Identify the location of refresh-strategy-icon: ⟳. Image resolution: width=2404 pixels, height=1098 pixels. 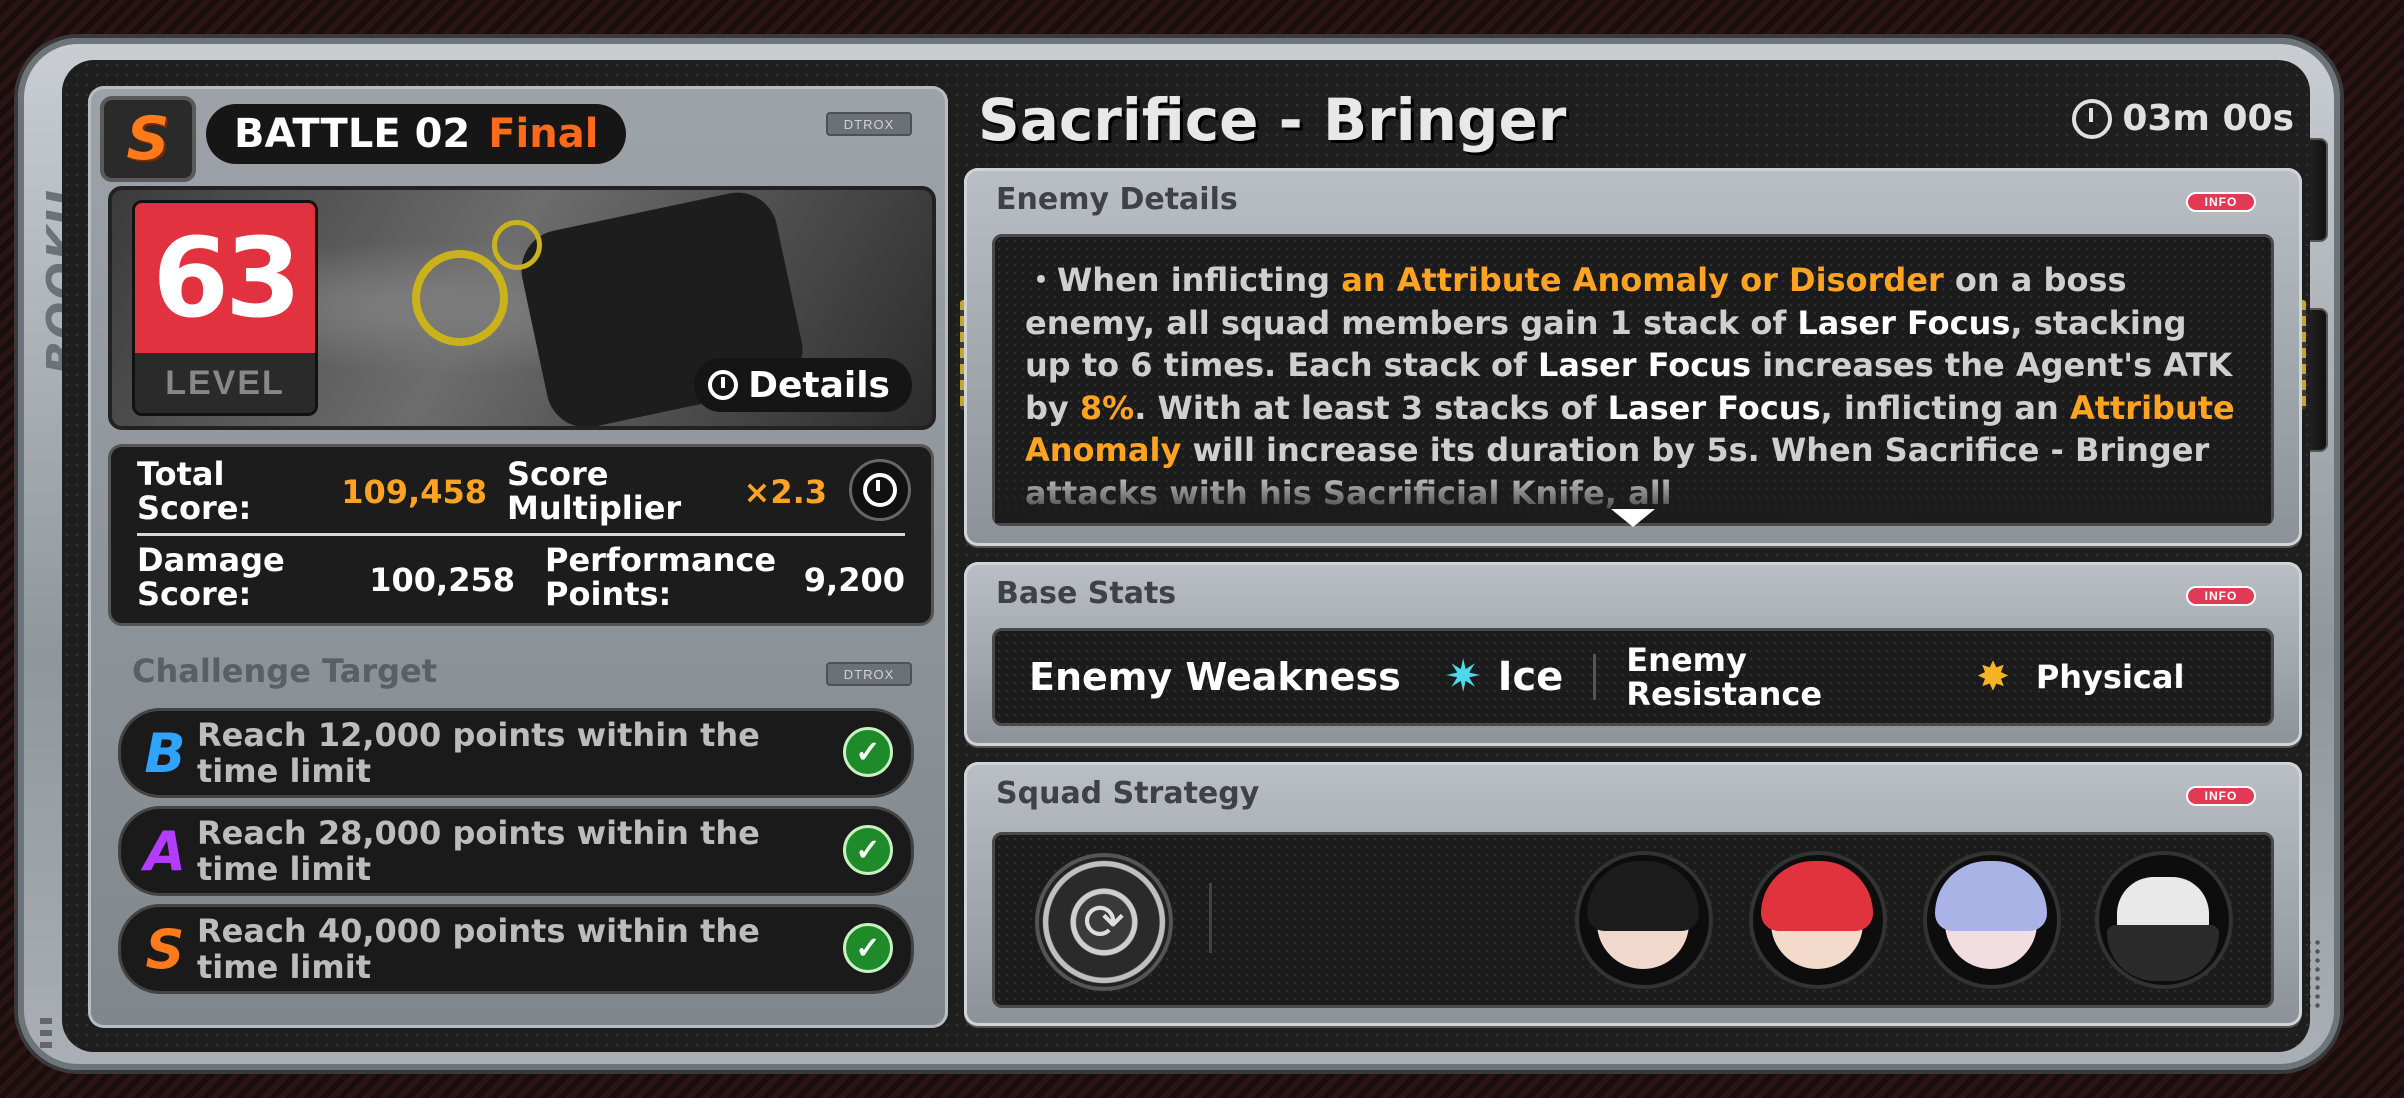
(1104, 922).